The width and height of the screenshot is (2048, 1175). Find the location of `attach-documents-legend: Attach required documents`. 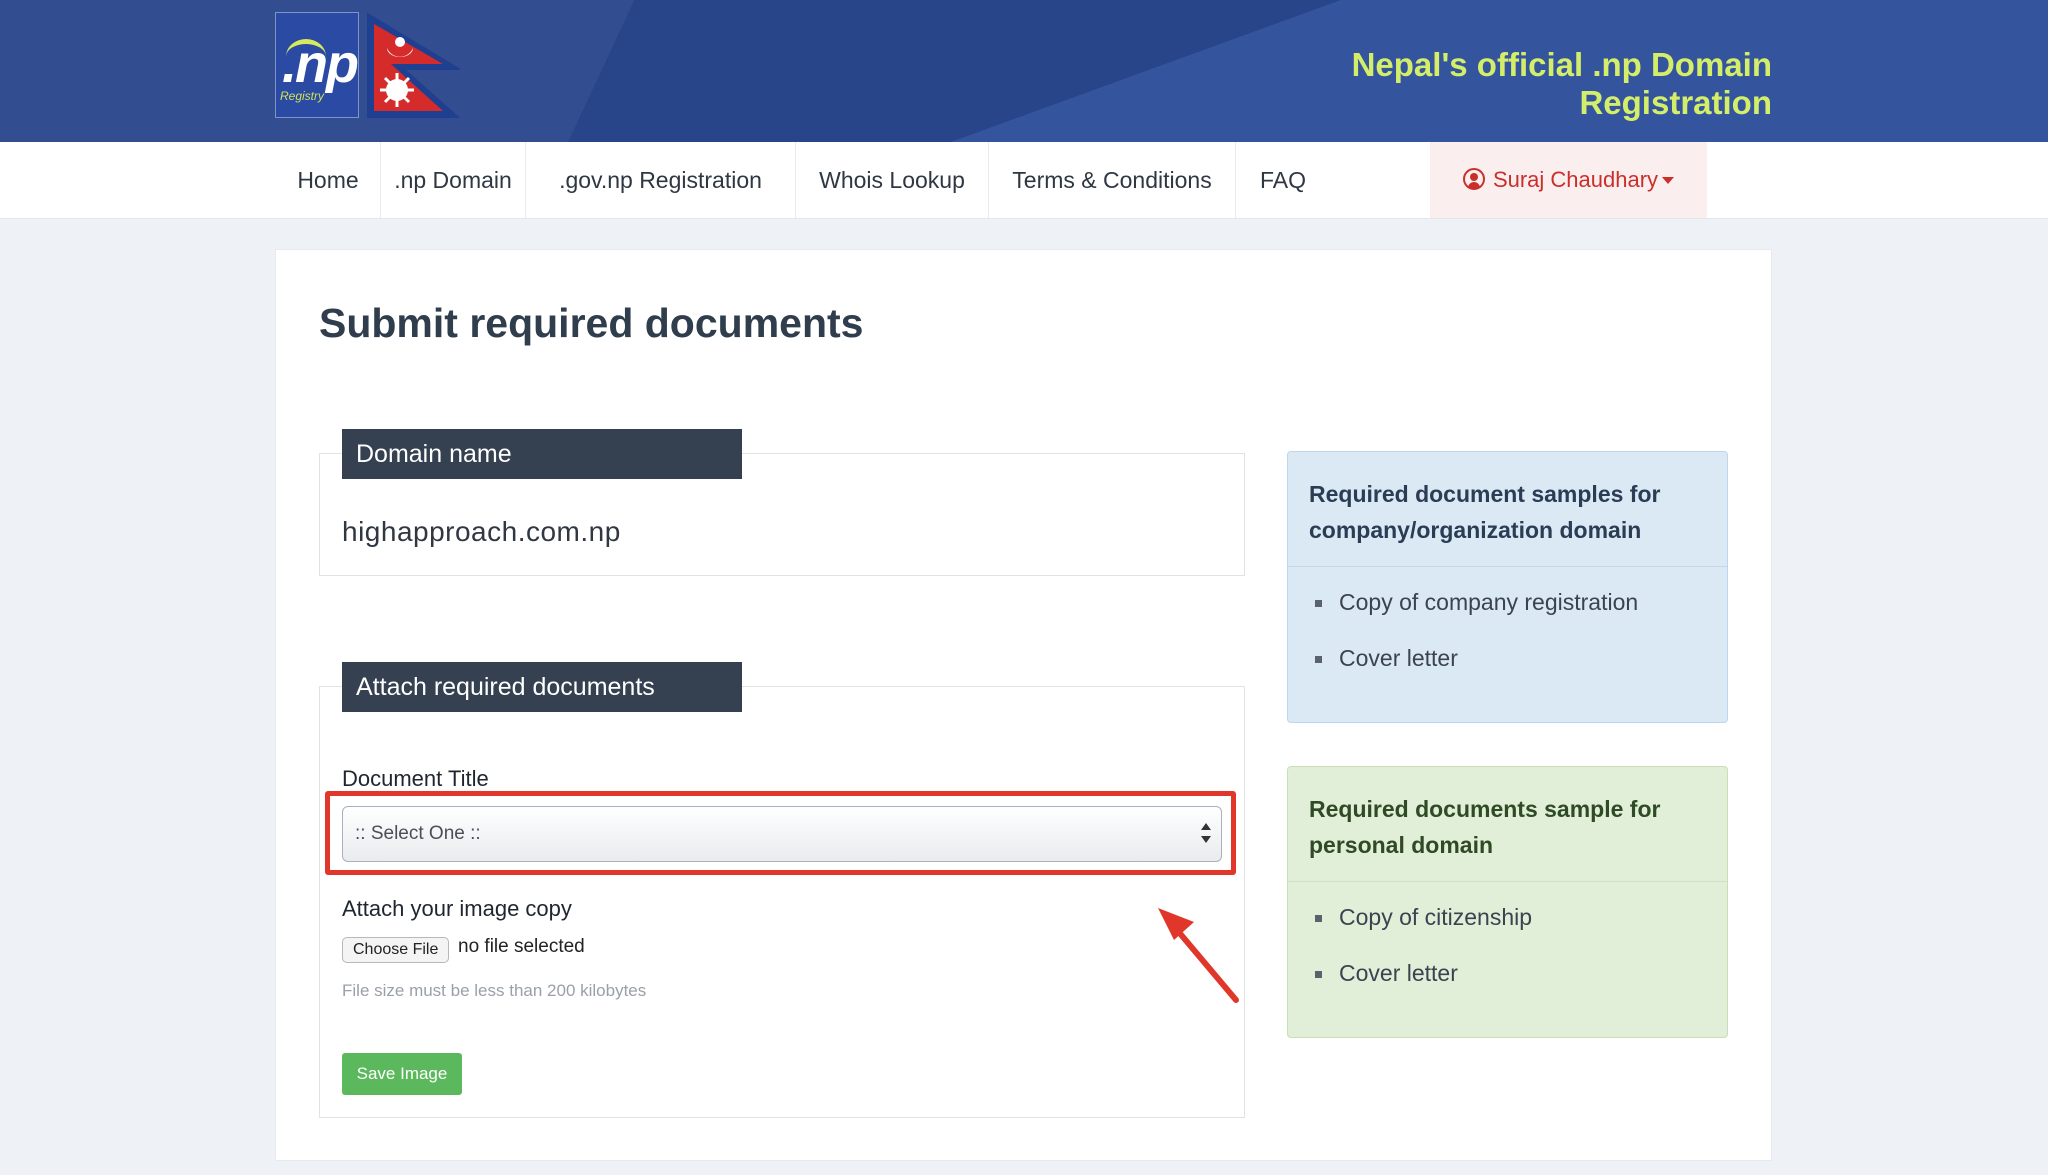

attach-documents-legend: Attach required documents is located at coordinates (542, 687).